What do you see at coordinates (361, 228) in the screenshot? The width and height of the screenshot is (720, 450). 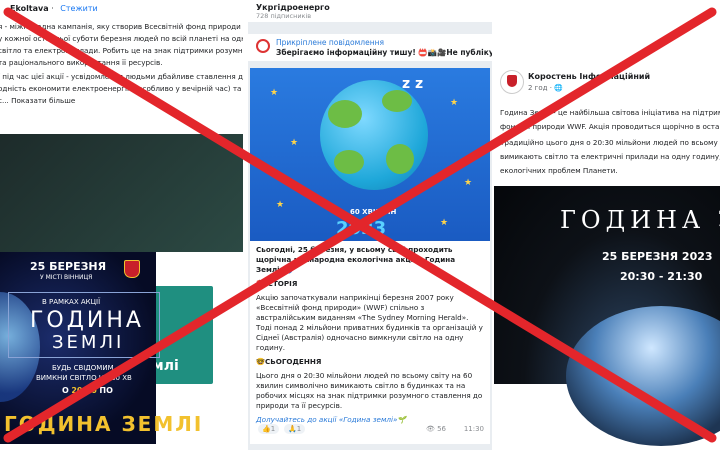 I see `image-year: 2023` at bounding box center [361, 228].